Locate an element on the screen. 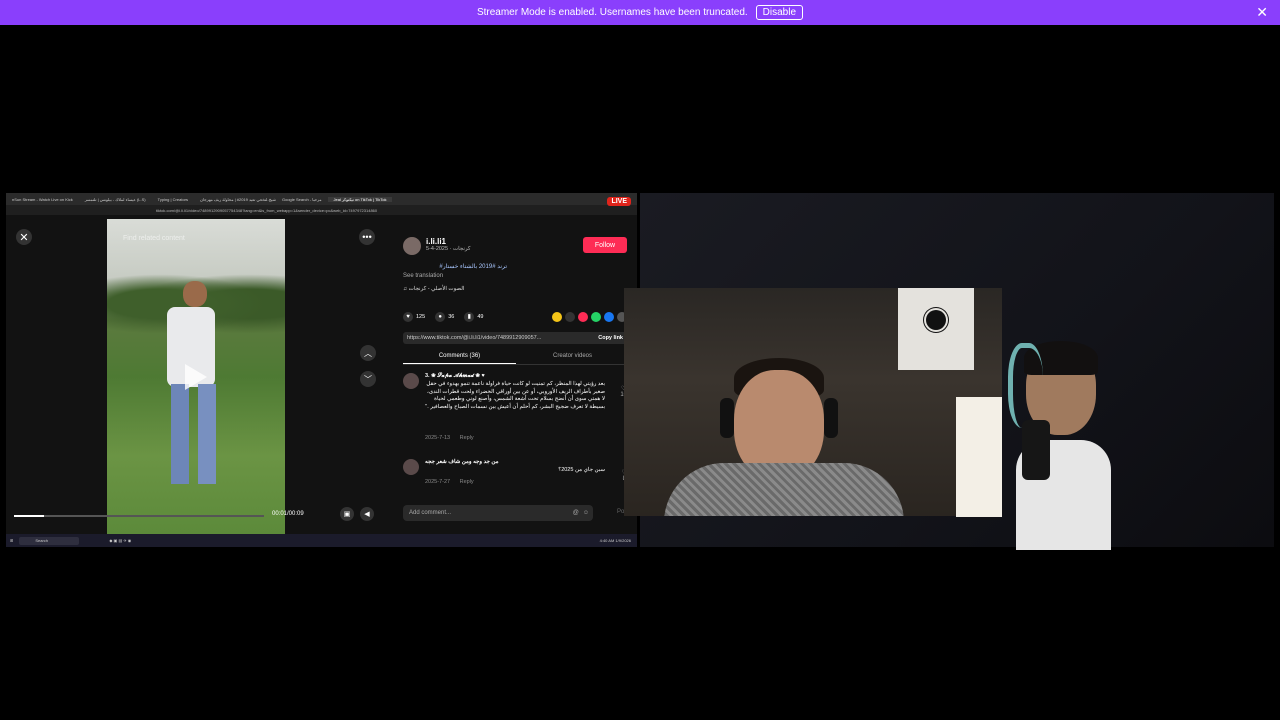  facebook-icon is located at coordinates (609, 317).